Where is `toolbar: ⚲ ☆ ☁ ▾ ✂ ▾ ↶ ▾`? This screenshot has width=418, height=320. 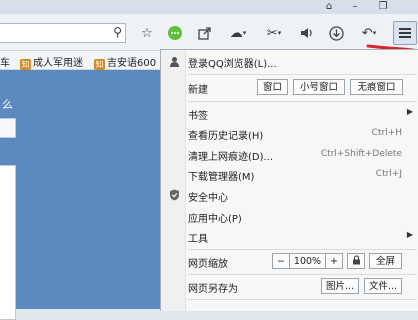
toolbar: ⚲ ☆ ☁ ▾ ✂ ▾ ↶ ▾ is located at coordinates (209, 32).